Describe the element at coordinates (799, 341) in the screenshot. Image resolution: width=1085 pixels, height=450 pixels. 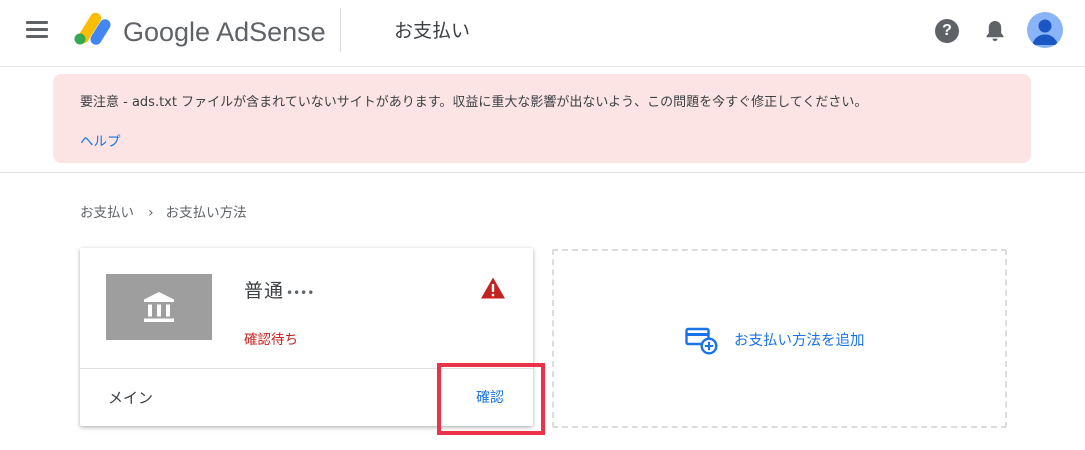
I see `add-payment-label: お支払い方法を追加` at that location.